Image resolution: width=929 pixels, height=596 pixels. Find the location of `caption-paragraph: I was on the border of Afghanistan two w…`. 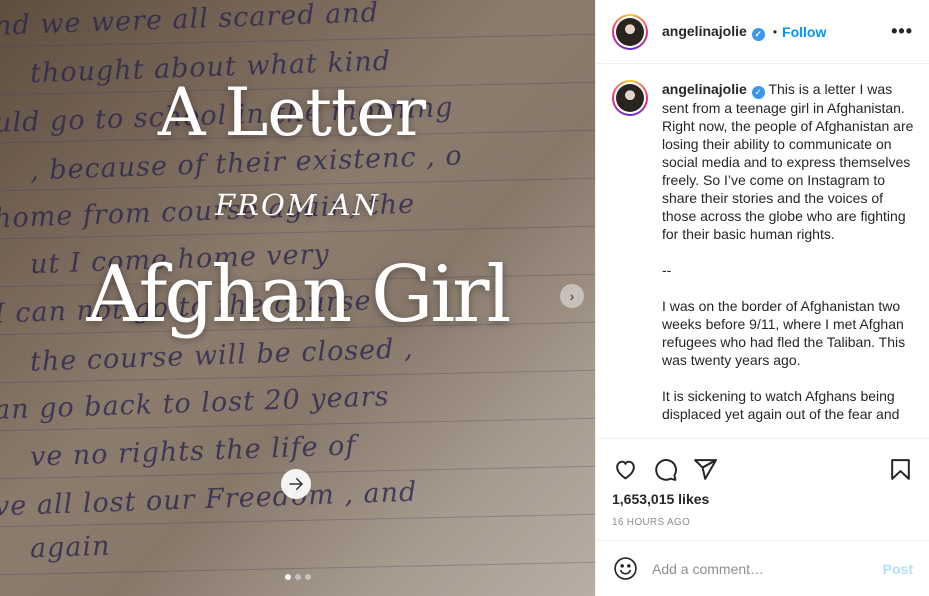

caption-paragraph: I was on the border of Afghanistan two w… is located at coordinates (784, 332).